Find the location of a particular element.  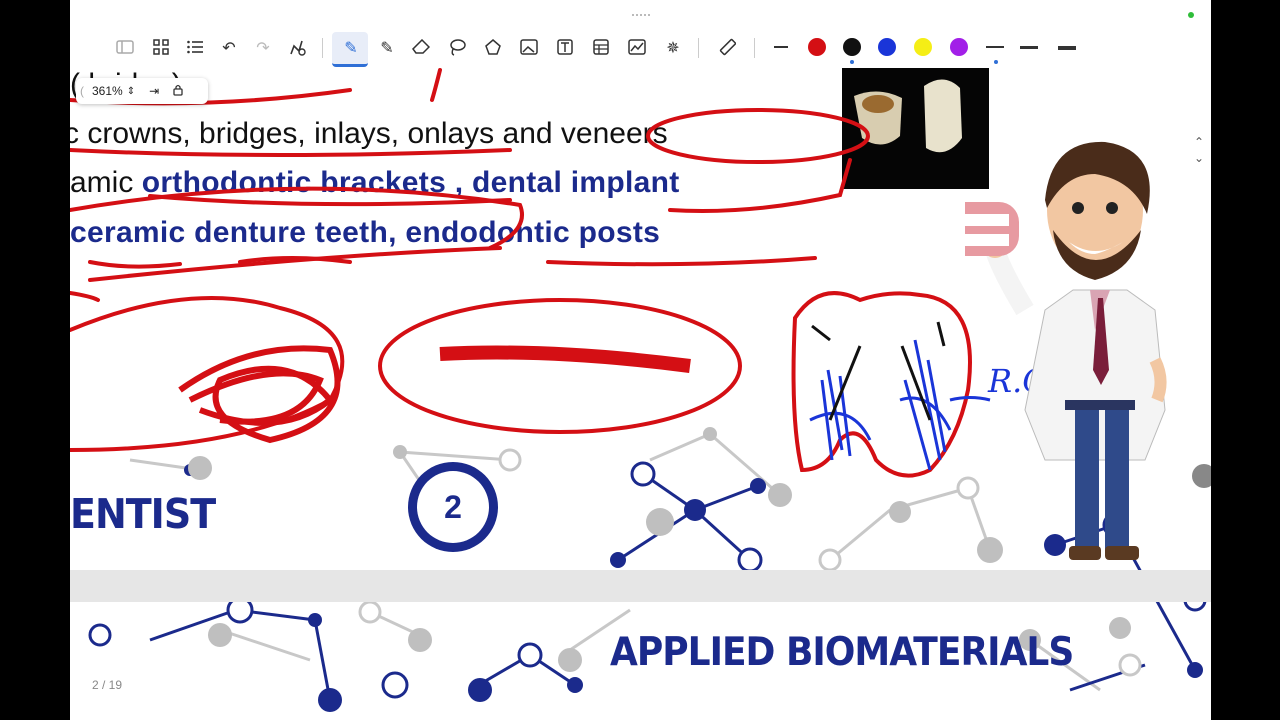

lock-icon is located at coordinates (178, 91).